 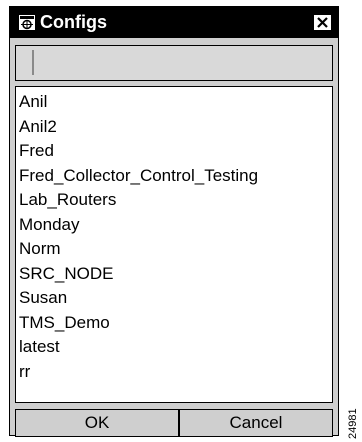 I want to click on window-title: Configs, so click(x=73, y=22).